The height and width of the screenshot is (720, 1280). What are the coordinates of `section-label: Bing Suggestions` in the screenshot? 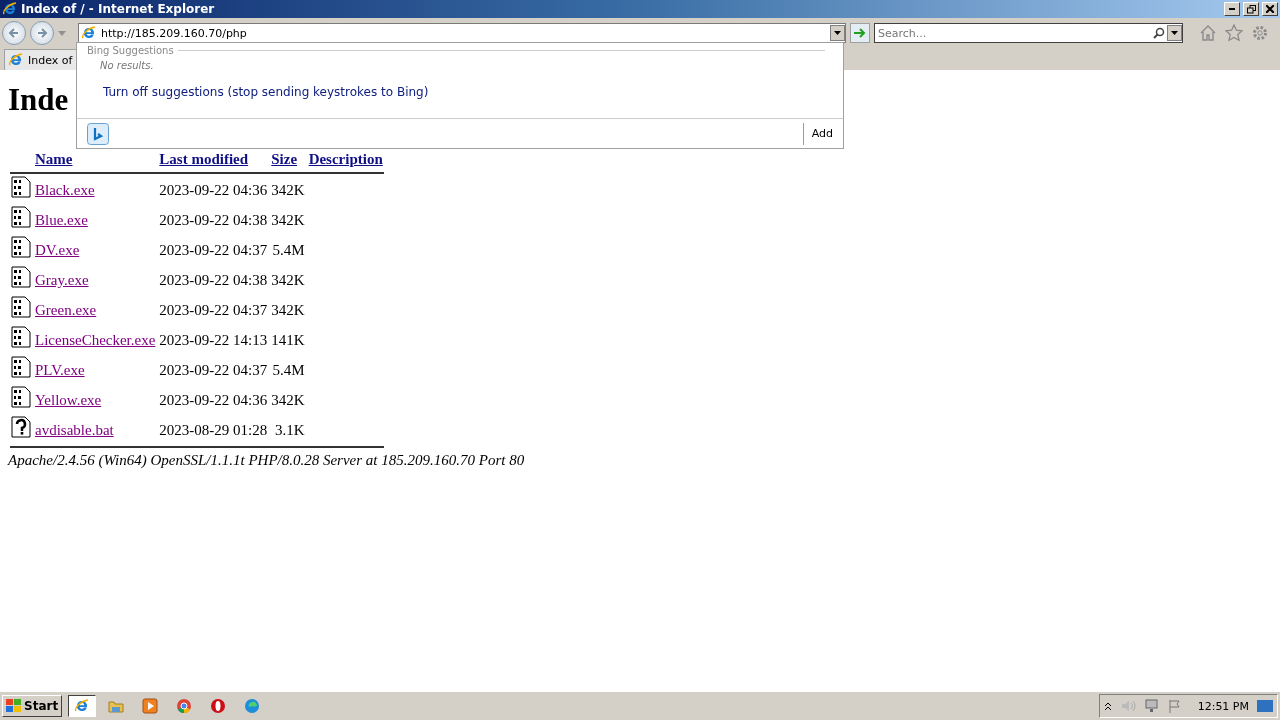 It's located at (130, 50).